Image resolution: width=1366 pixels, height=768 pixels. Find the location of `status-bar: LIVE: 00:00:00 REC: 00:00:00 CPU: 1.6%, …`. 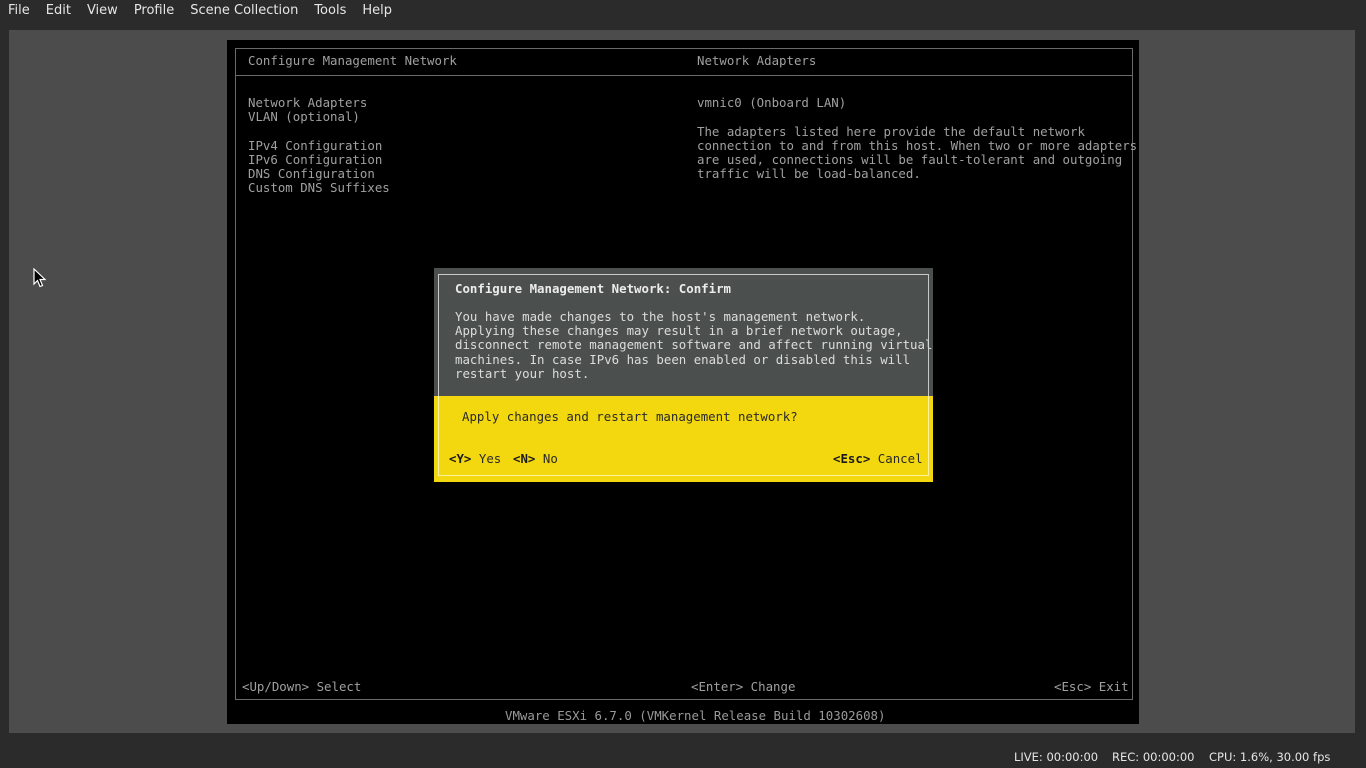

status-bar: LIVE: 00:00:00 REC: 00:00:00 CPU: 1.6%, … is located at coordinates (683, 756).